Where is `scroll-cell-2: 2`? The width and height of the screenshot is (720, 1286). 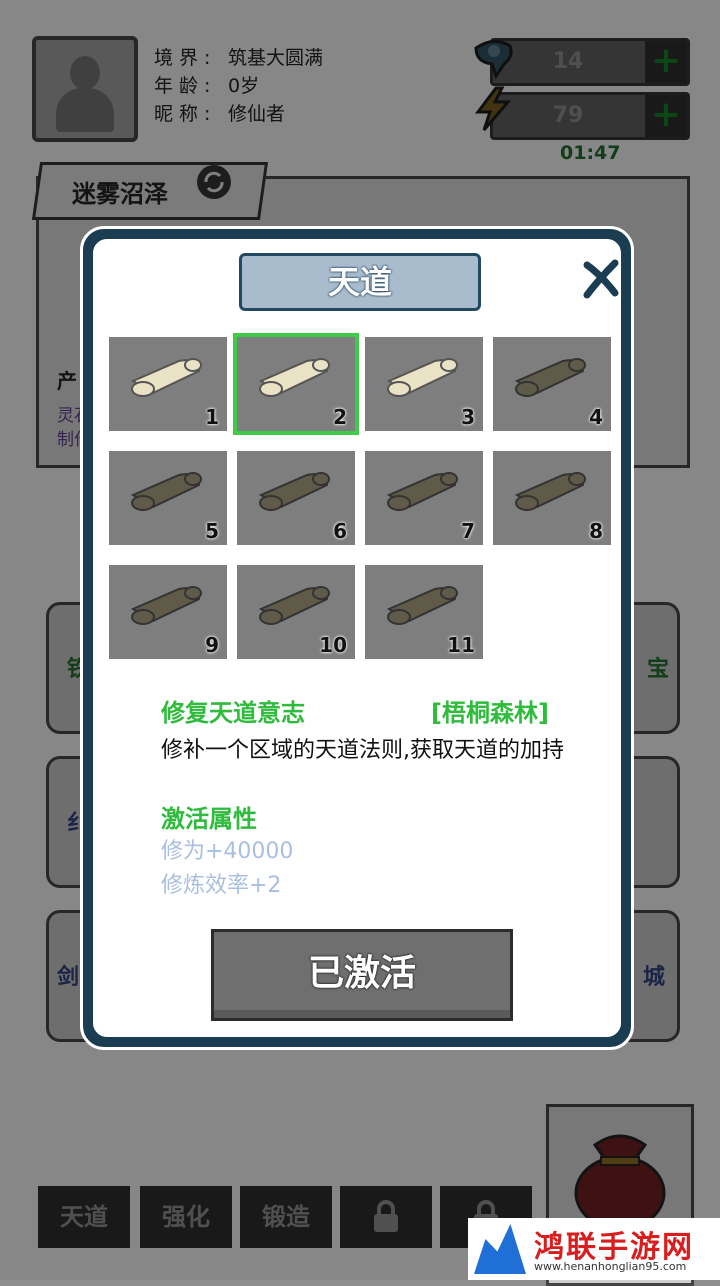
scroll-cell-2: 2 is located at coordinates (296, 384).